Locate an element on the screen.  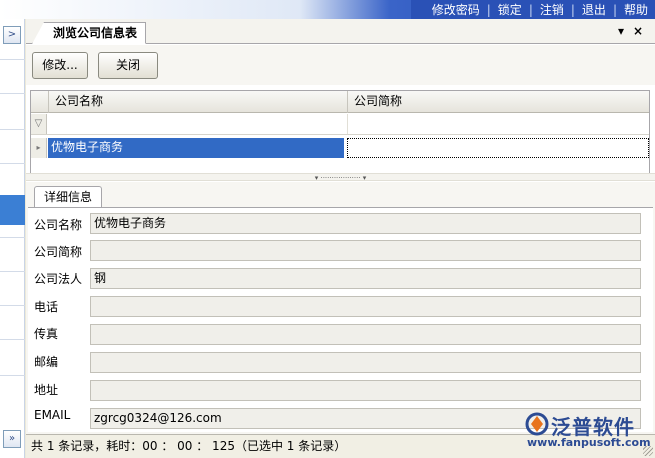
panel-splitter: ▾ ·················· ▾ is located at coordinates (340, 177).